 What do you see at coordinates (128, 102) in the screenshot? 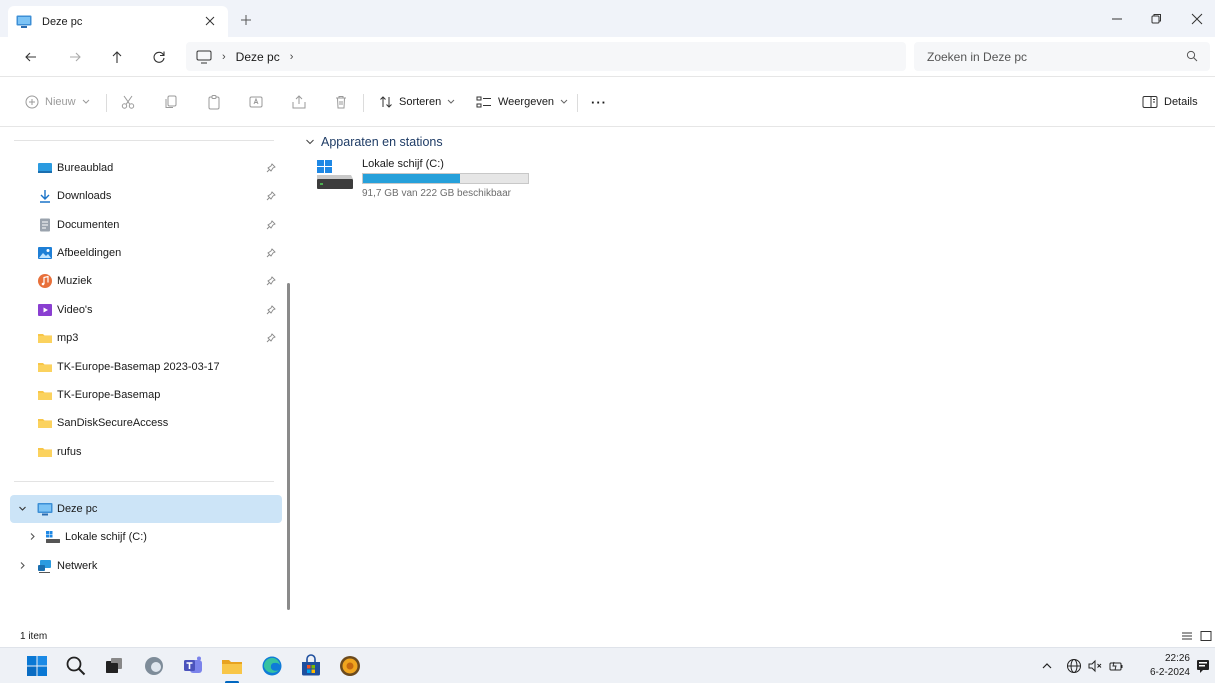
I see `cut-icon` at bounding box center [128, 102].